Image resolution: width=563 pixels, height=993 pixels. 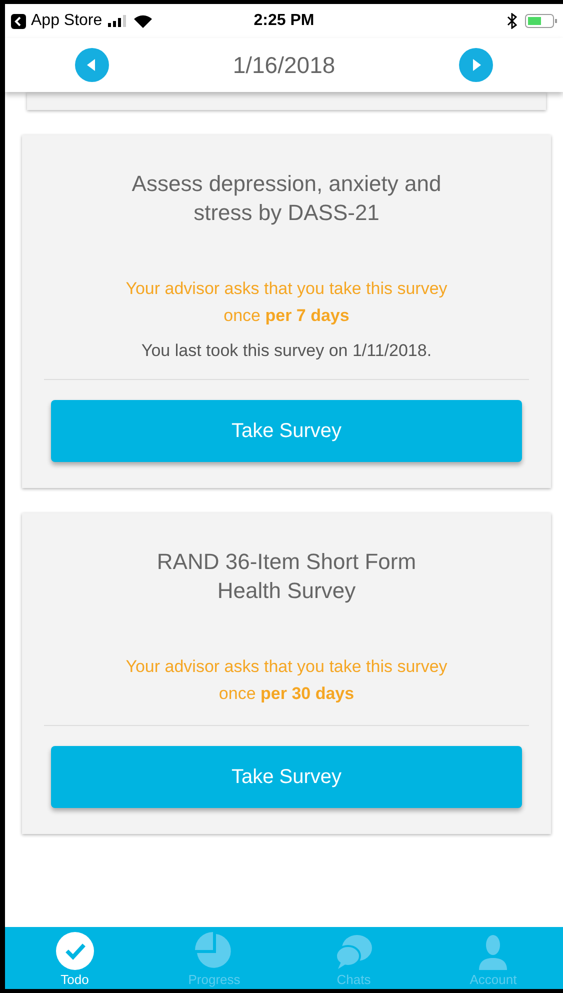 What do you see at coordinates (541, 21) in the screenshot?
I see `battery-icon` at bounding box center [541, 21].